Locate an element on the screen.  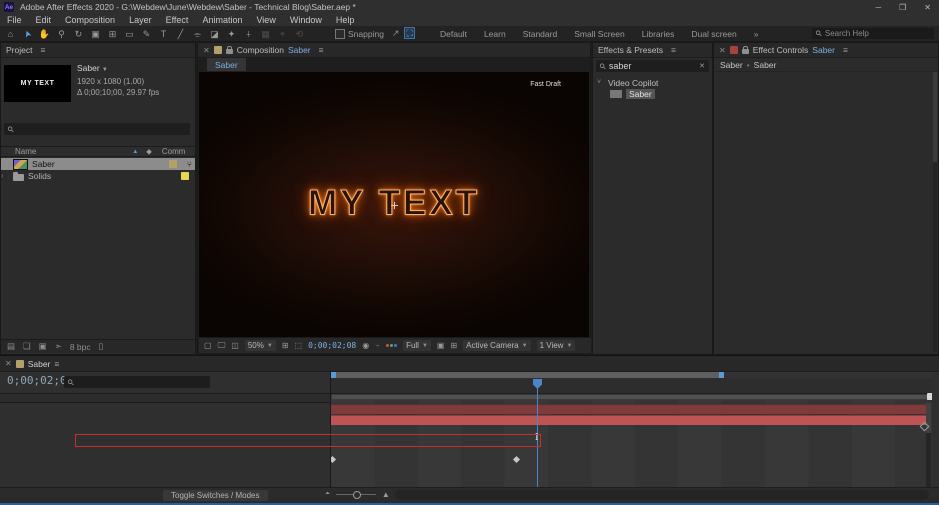
project-row-saber: › Saber ⑂ is located at coordinates (98, 164).